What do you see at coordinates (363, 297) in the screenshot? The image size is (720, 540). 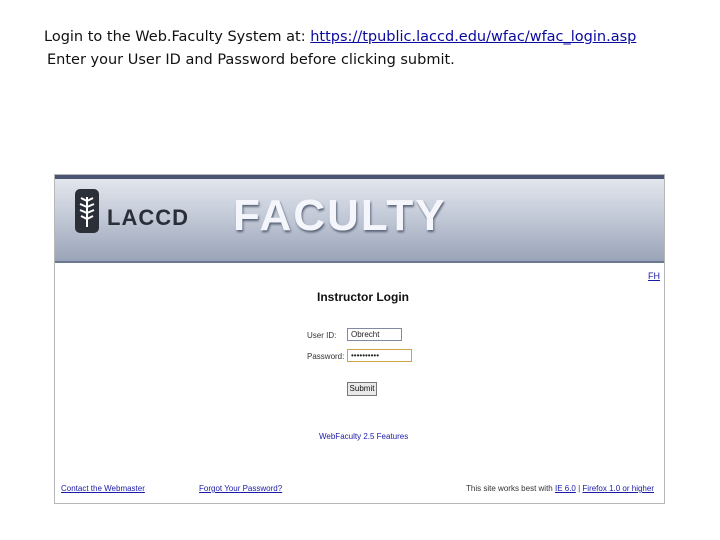 I see `login-title: Instructor Login` at bounding box center [363, 297].